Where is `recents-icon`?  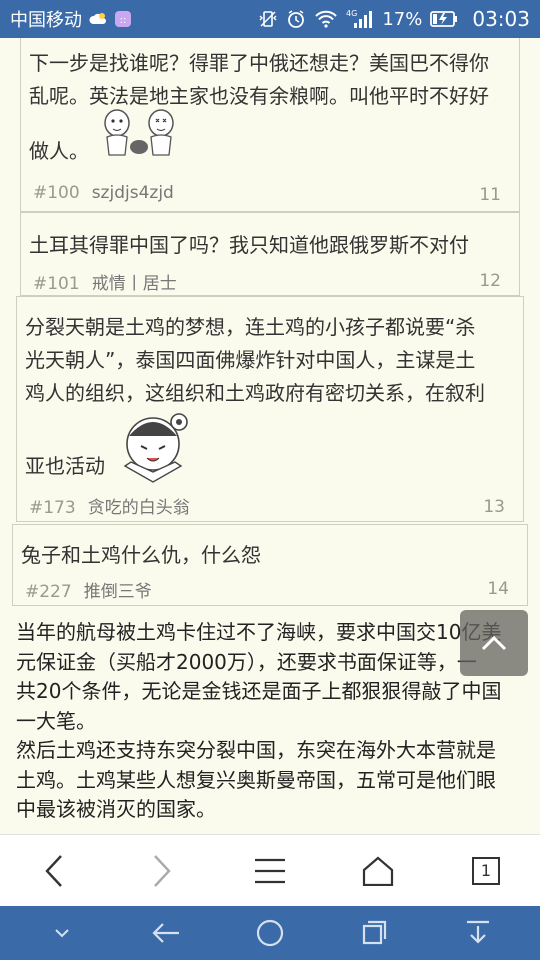 recents-icon is located at coordinates (374, 932).